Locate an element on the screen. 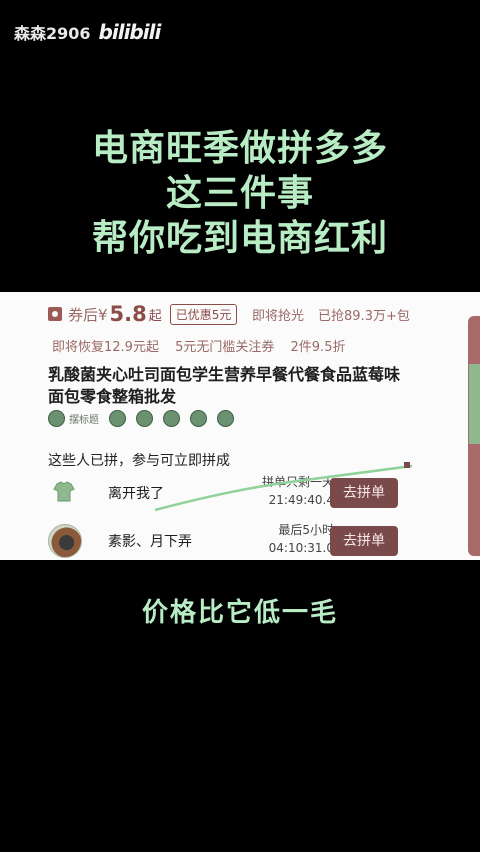 The height and width of the screenshot is (852, 480). promo-multi-discount: 2件9.5折 is located at coordinates (318, 347).